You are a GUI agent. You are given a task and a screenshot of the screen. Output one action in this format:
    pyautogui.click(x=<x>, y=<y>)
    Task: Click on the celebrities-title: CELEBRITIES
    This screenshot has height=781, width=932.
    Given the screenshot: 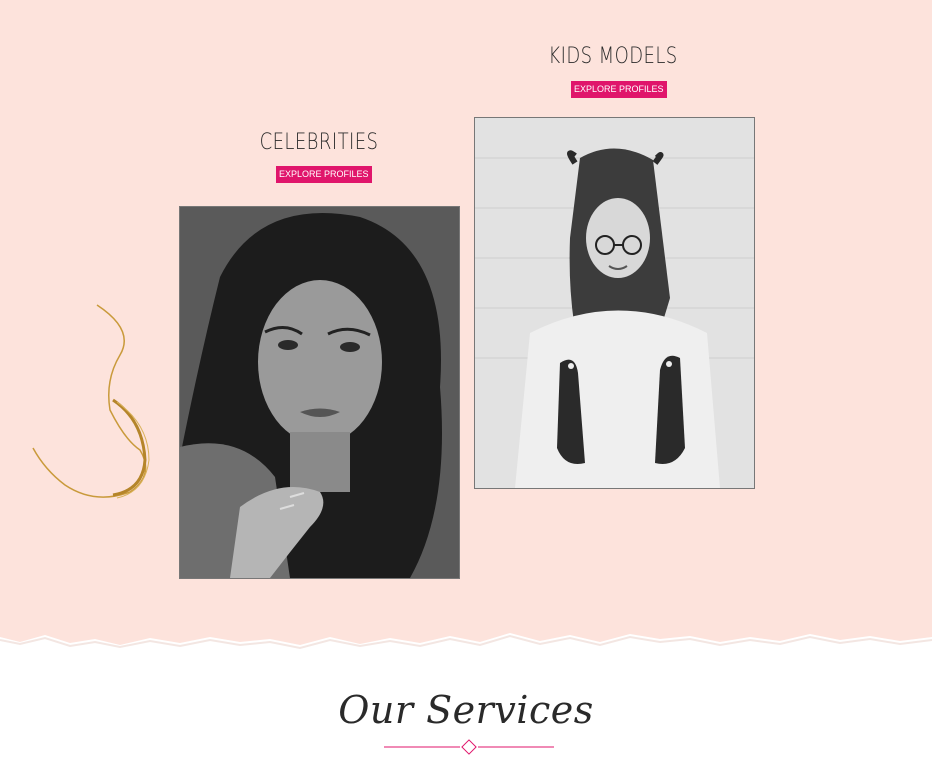 What is the action you would take?
    pyautogui.click(x=319, y=142)
    